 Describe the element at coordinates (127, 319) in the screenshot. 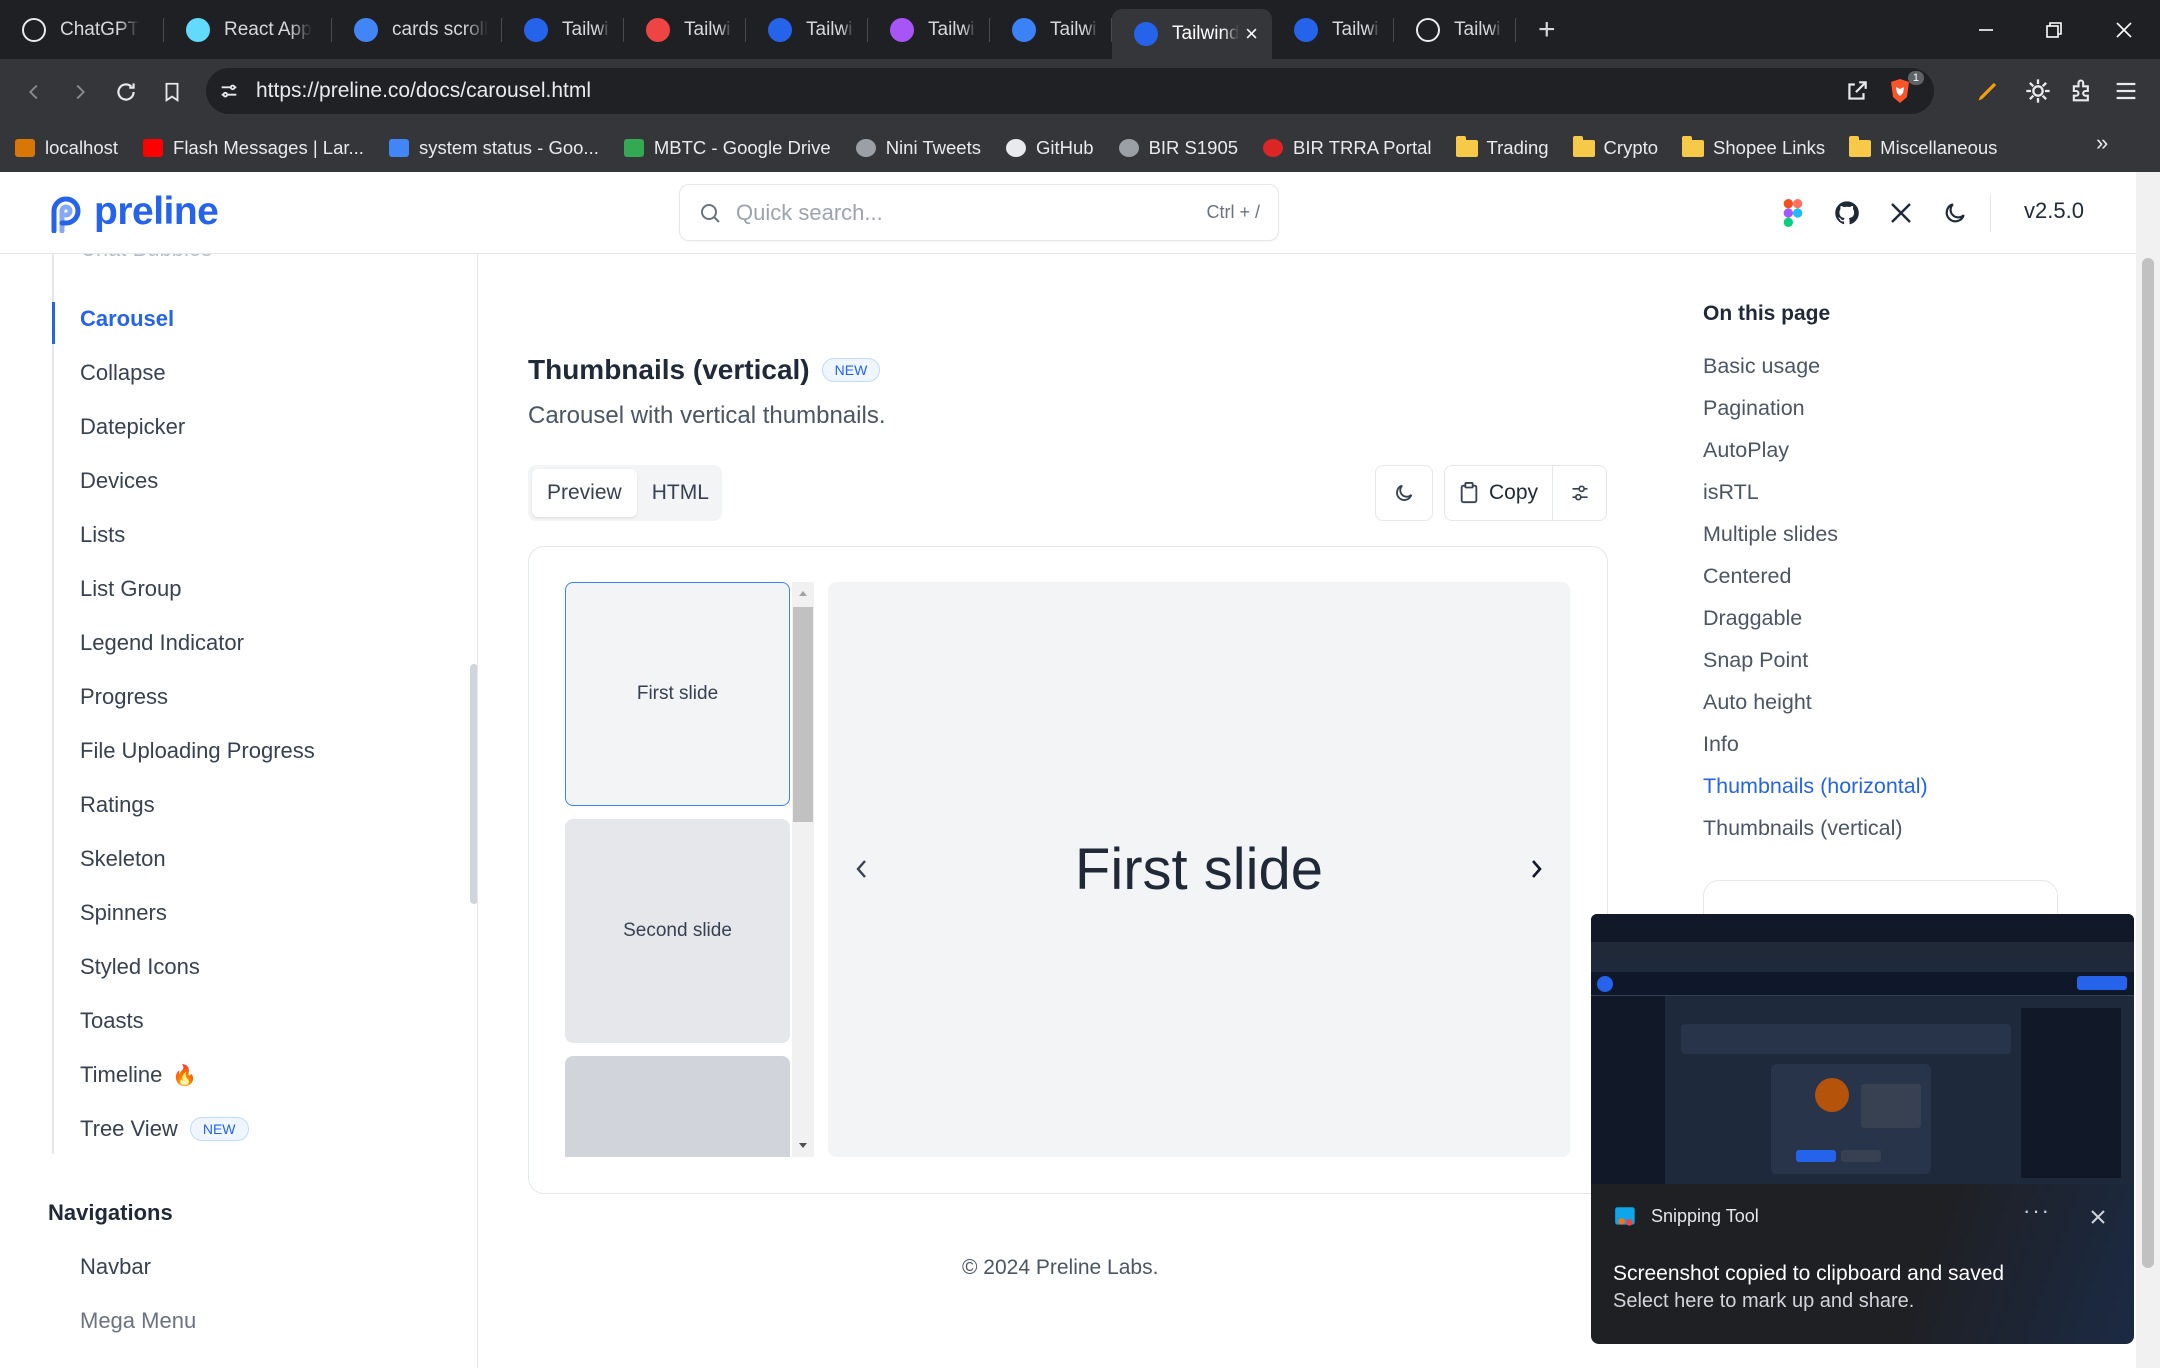

I see `sidebar-item-carousel: Carousel` at that location.